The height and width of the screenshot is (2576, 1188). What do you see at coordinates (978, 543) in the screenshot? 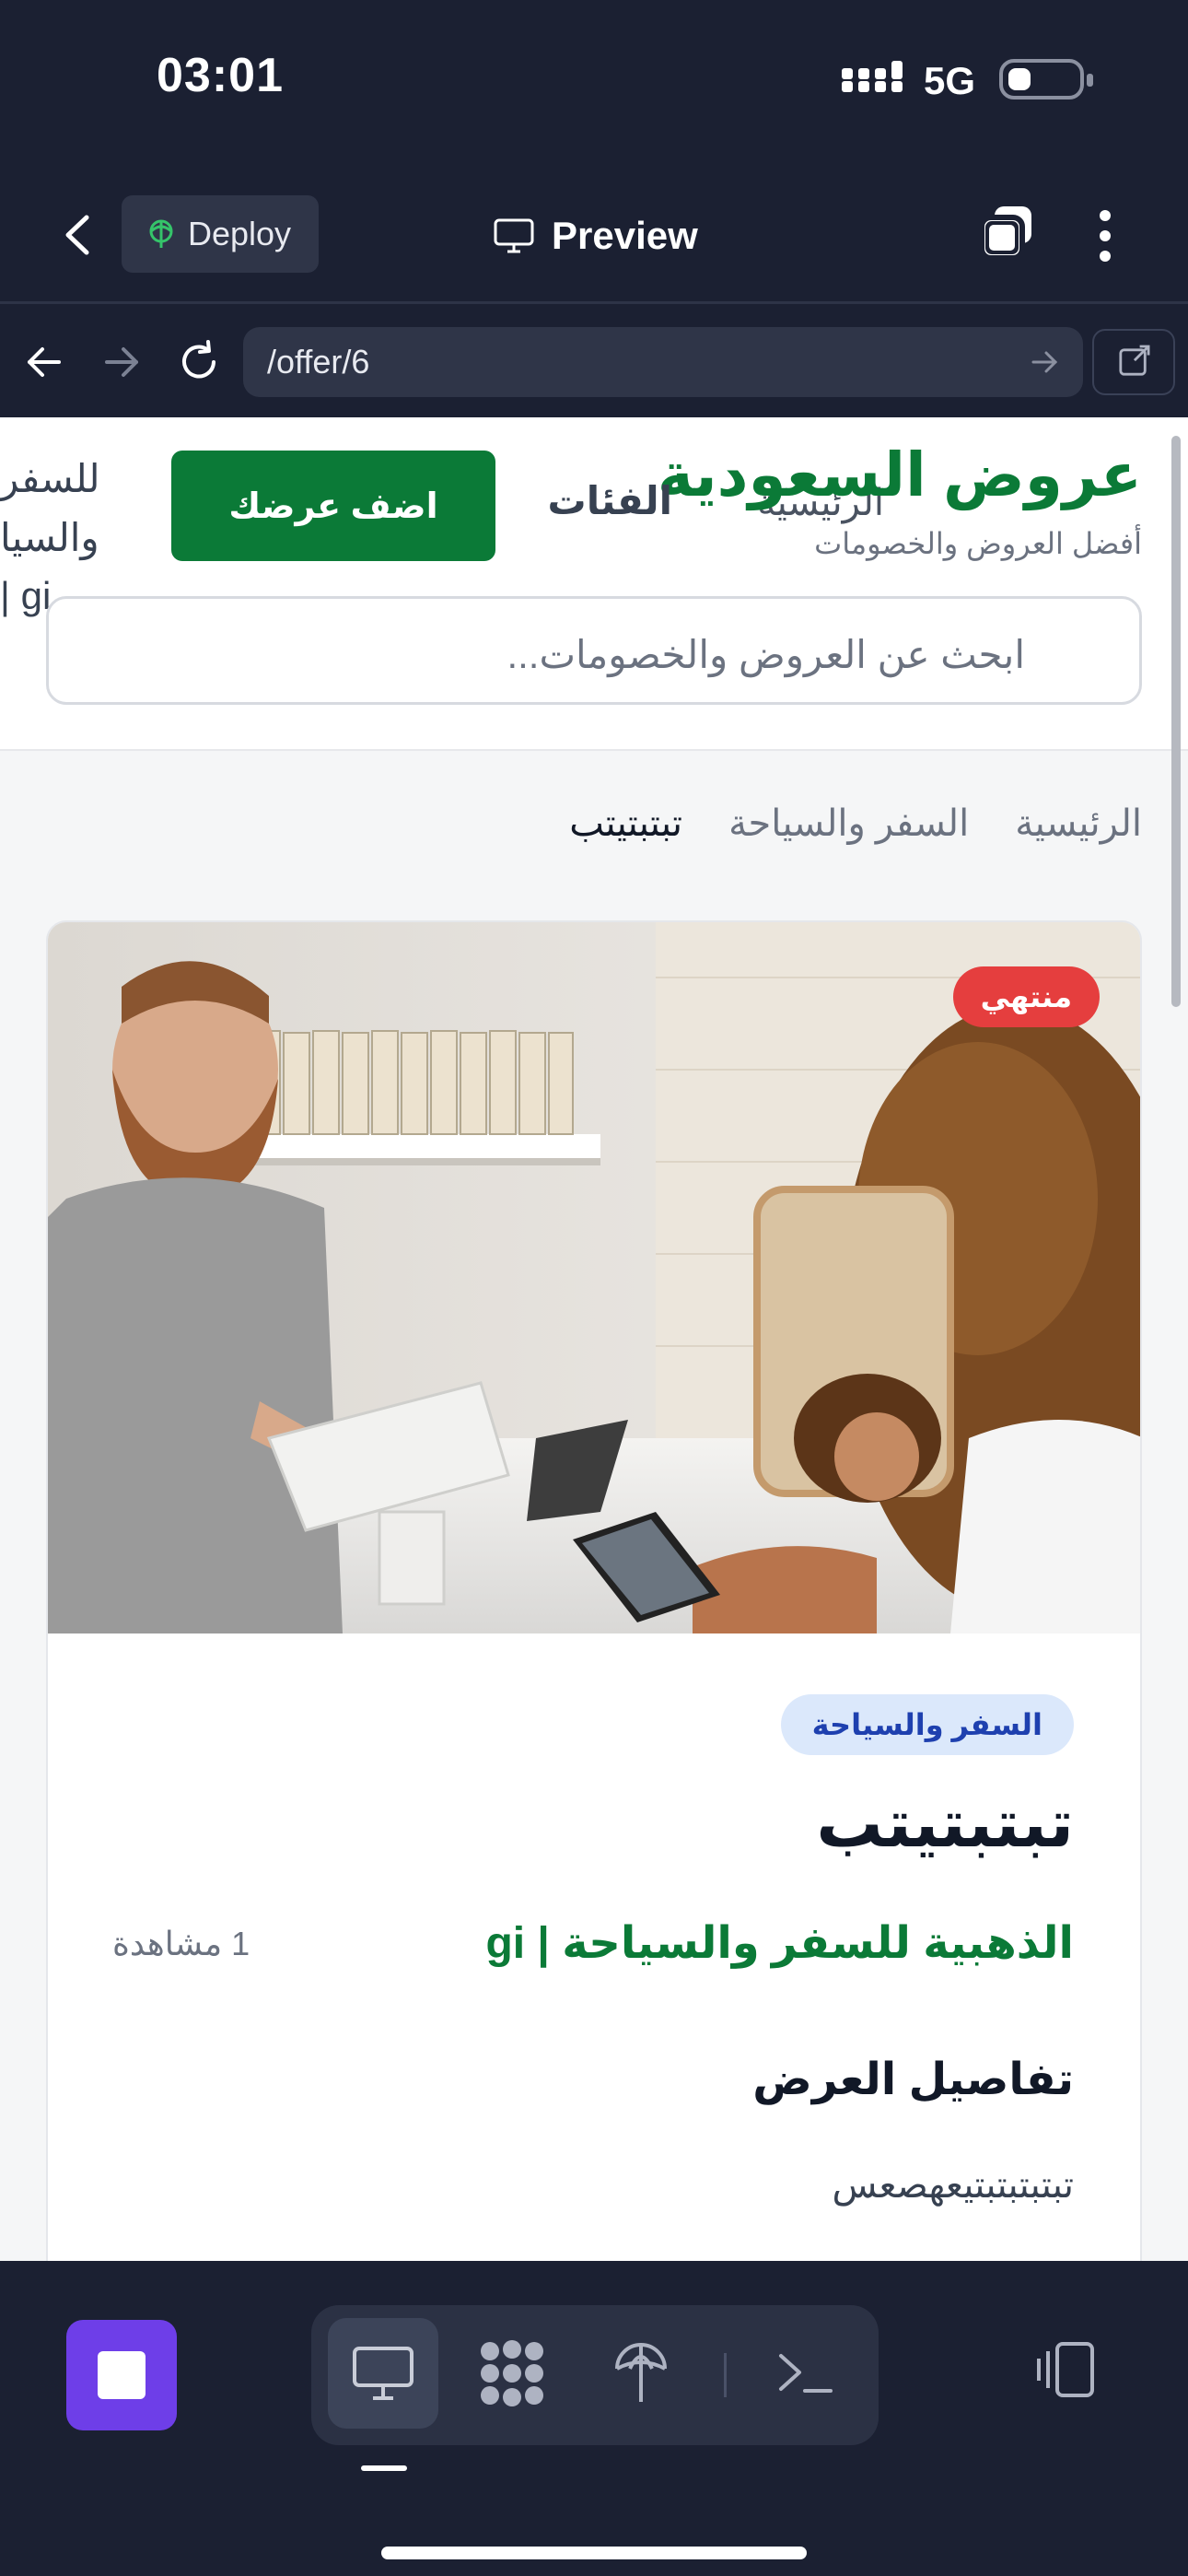
I see `site-tagline: أفضل العروض والخصومات` at bounding box center [978, 543].